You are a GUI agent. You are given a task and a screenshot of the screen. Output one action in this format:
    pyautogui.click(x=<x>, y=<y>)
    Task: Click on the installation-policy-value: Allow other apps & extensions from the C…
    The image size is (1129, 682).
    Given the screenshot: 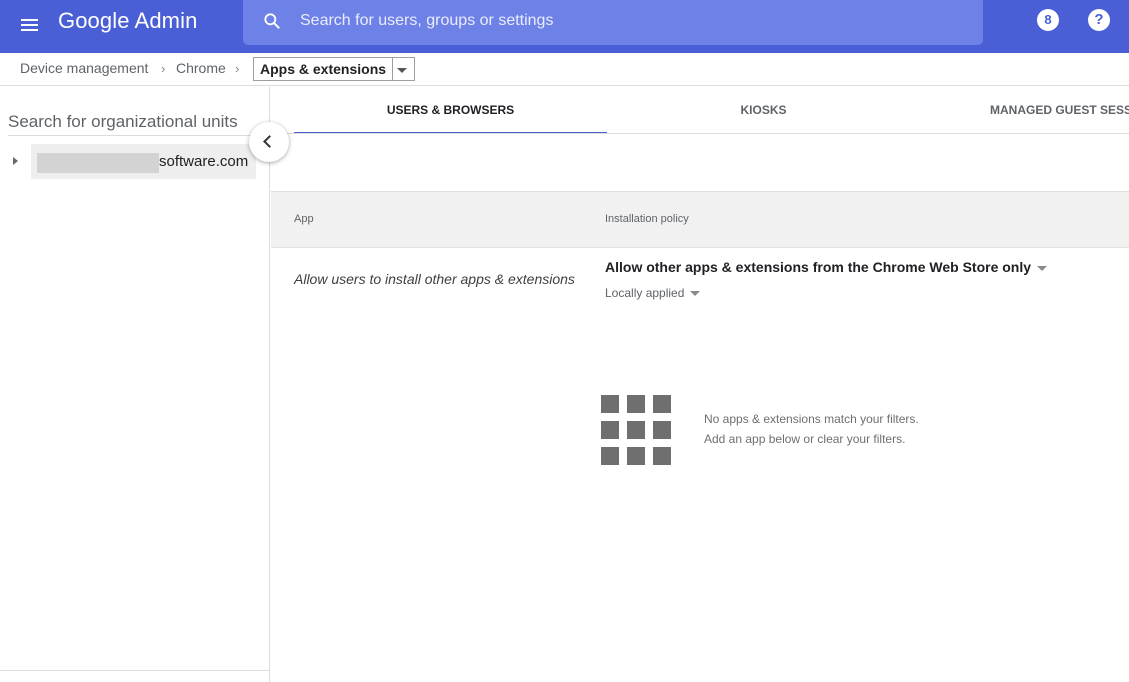 What is the action you would take?
    pyautogui.click(x=818, y=267)
    